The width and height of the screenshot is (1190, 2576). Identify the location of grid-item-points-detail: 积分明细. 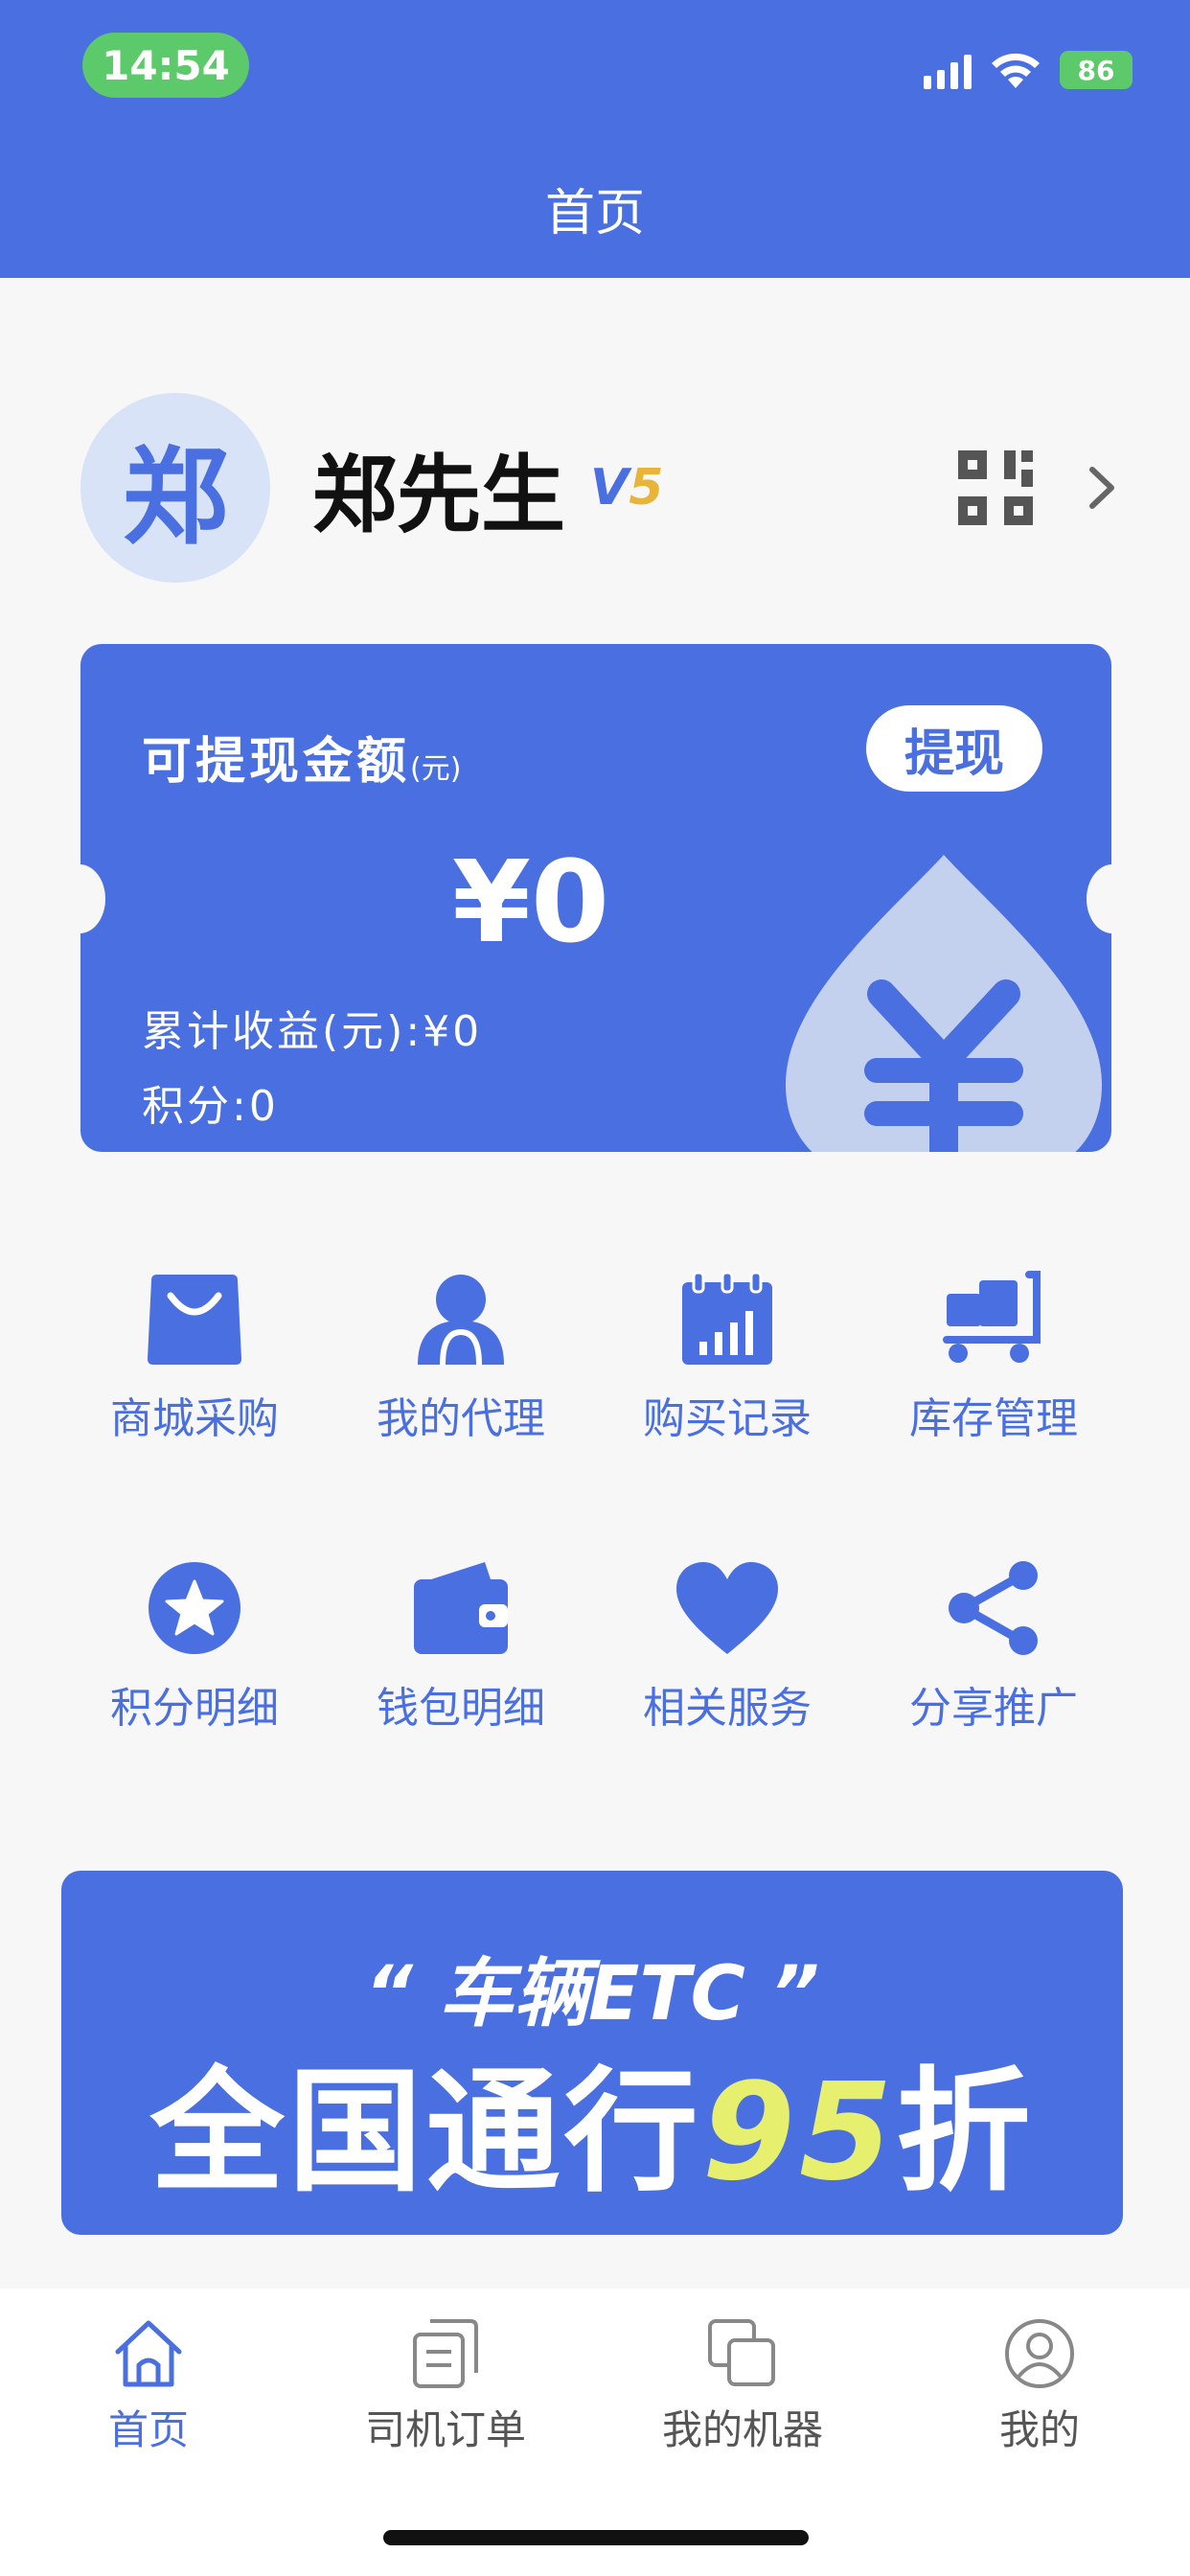
(195, 1647).